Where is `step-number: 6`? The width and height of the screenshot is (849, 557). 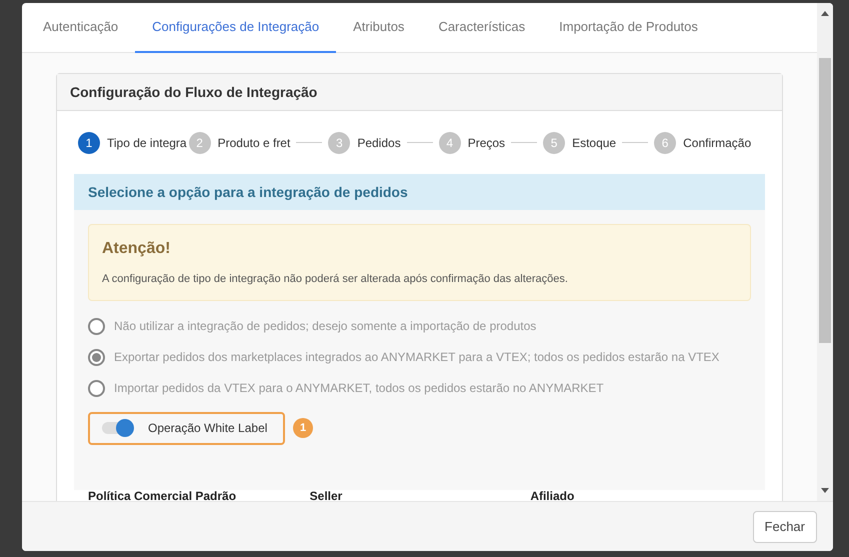
step-number: 6 is located at coordinates (665, 143).